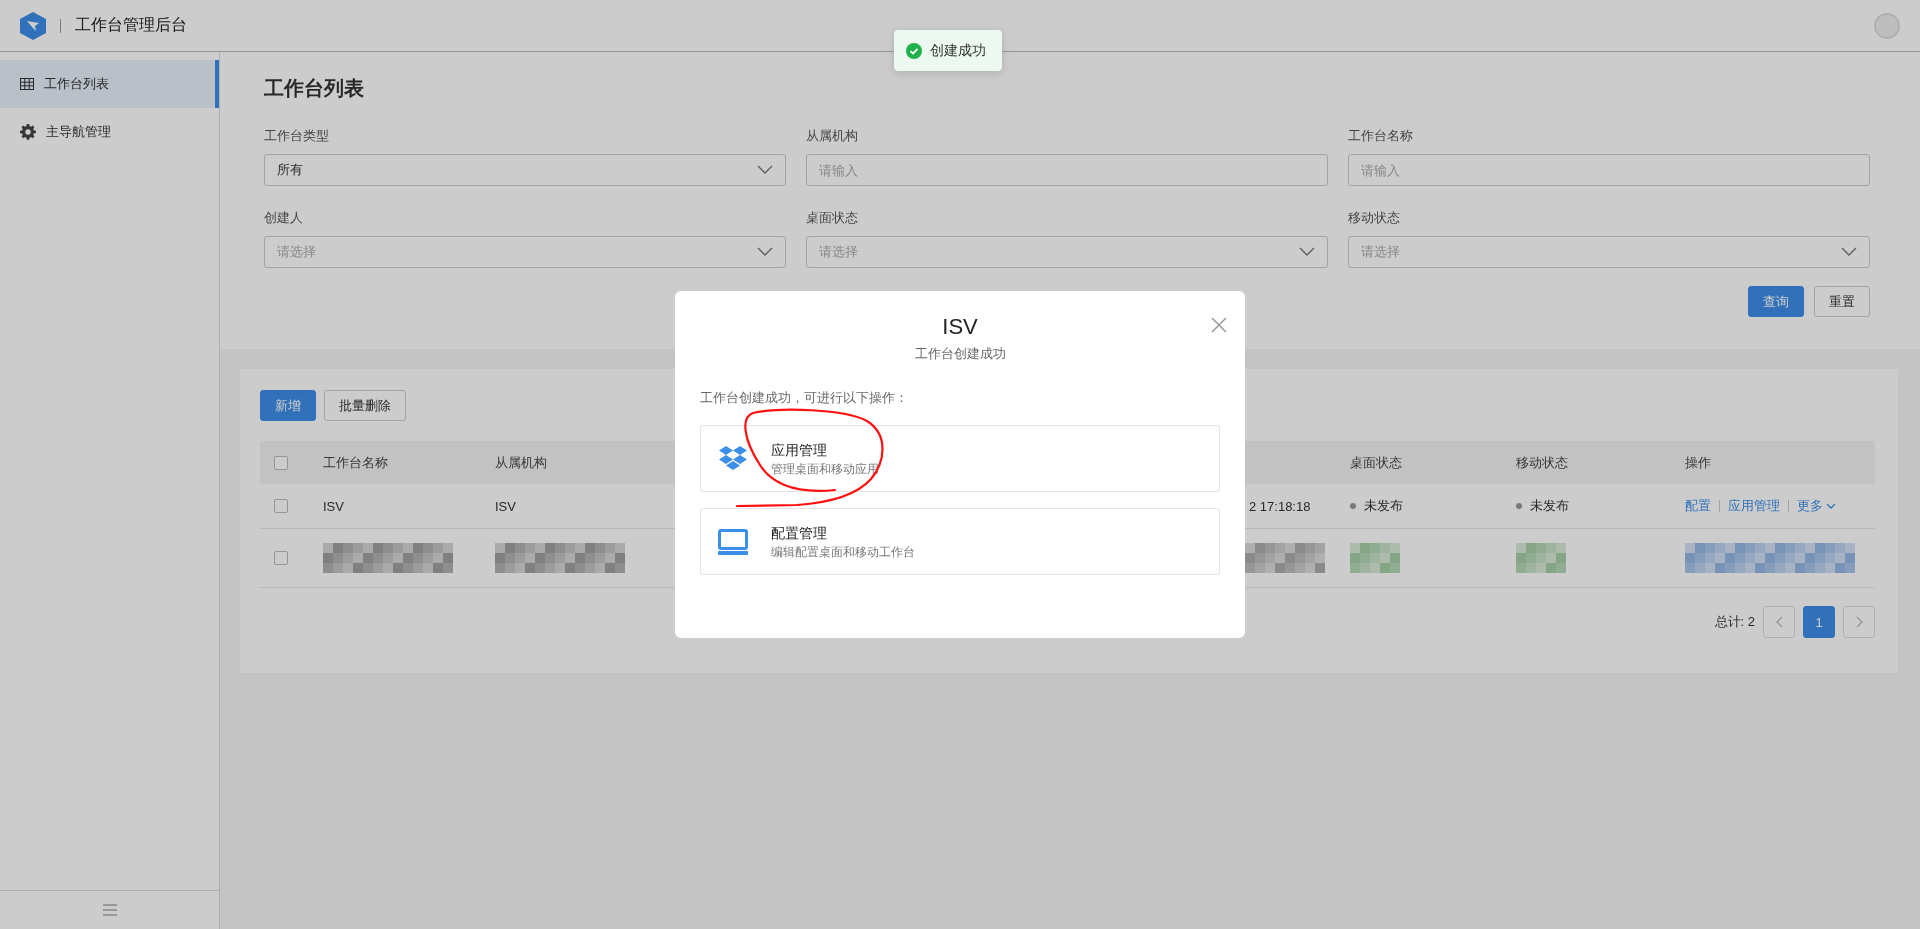 Image resolution: width=1920 pixels, height=929 pixels. I want to click on reset-button: 重置, so click(1842, 301).